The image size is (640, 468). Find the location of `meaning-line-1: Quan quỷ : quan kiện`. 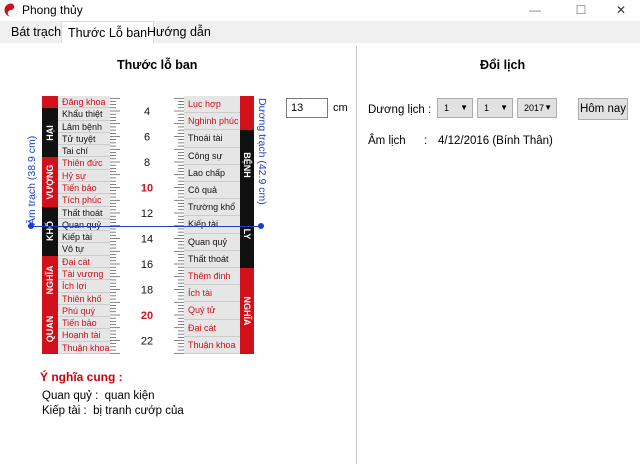

meaning-line-1: Quan quỷ : quan kiện is located at coordinates (98, 396).